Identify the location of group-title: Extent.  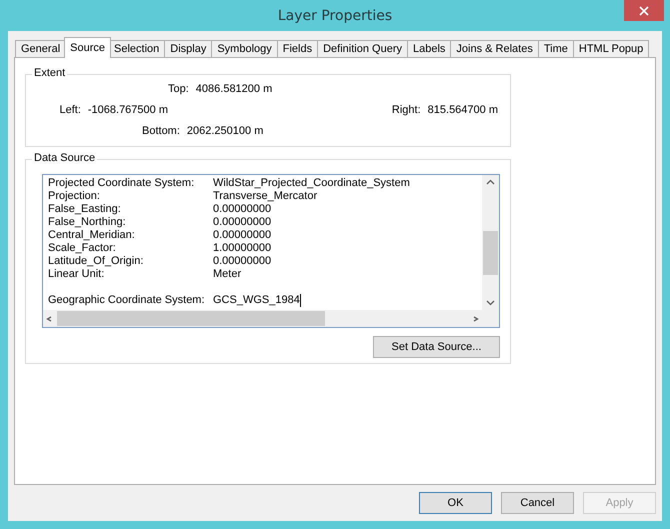
(50, 73).